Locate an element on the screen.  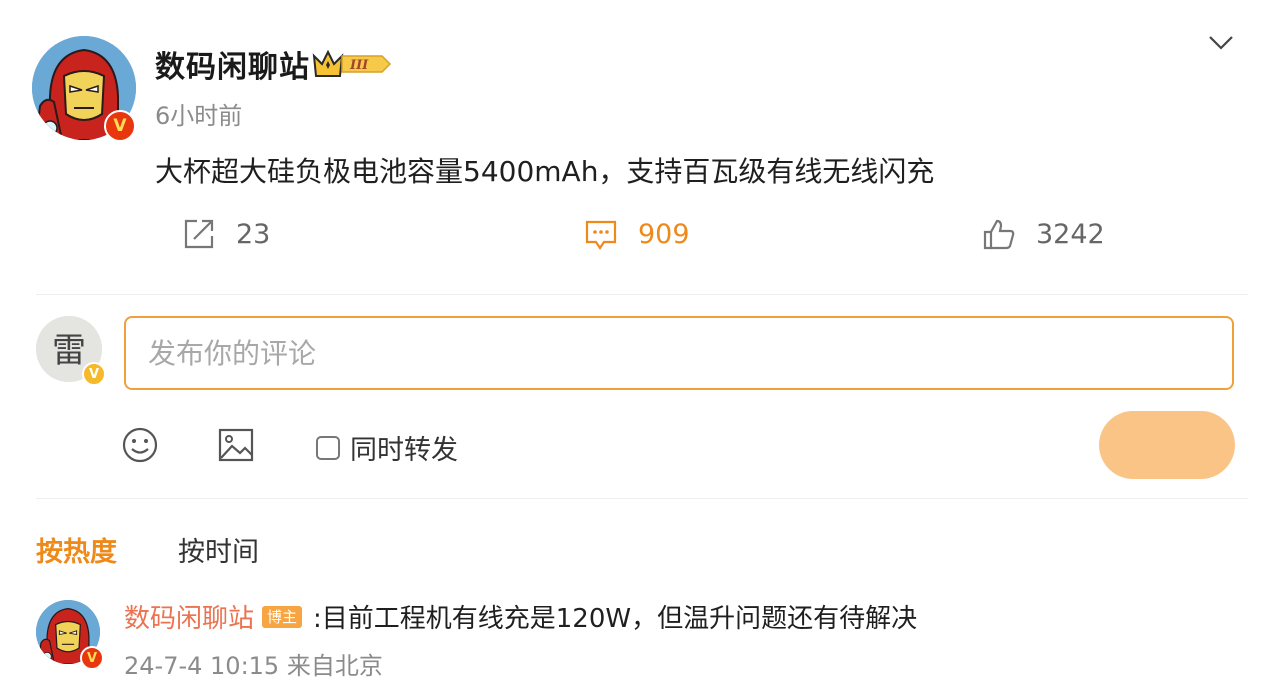
post-content: 大杯超大硅负极电池容量5400mAh，支持百瓦级有线无线闪充 is located at coordinates (545, 171).